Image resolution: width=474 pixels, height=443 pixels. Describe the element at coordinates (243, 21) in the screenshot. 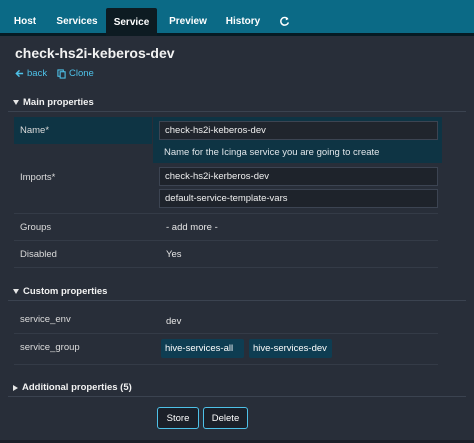

I see `tab-history: History` at that location.